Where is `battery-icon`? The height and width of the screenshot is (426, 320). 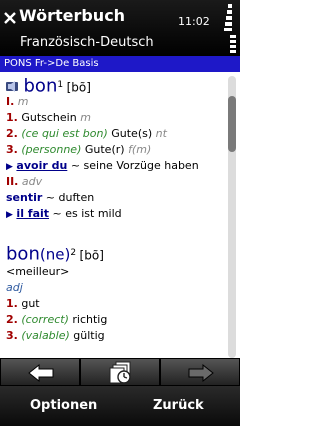
battery-icon is located at coordinates (233, 44).